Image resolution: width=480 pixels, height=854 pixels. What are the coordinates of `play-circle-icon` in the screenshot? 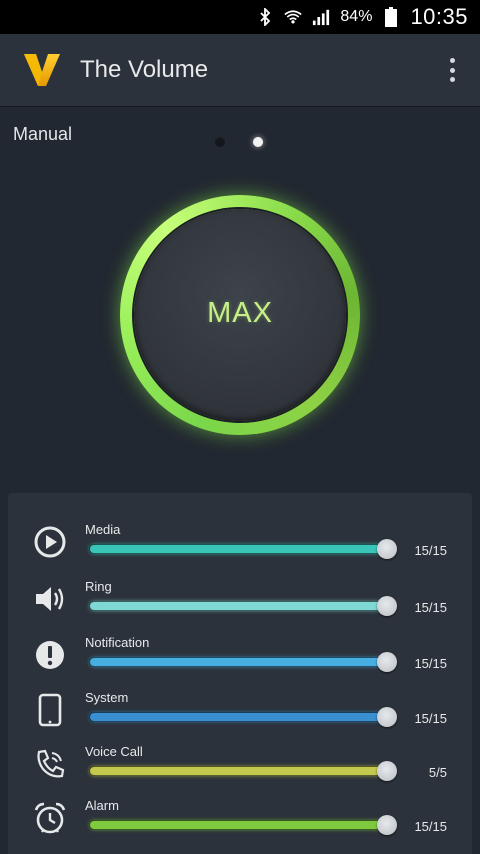 It's located at (50, 542).